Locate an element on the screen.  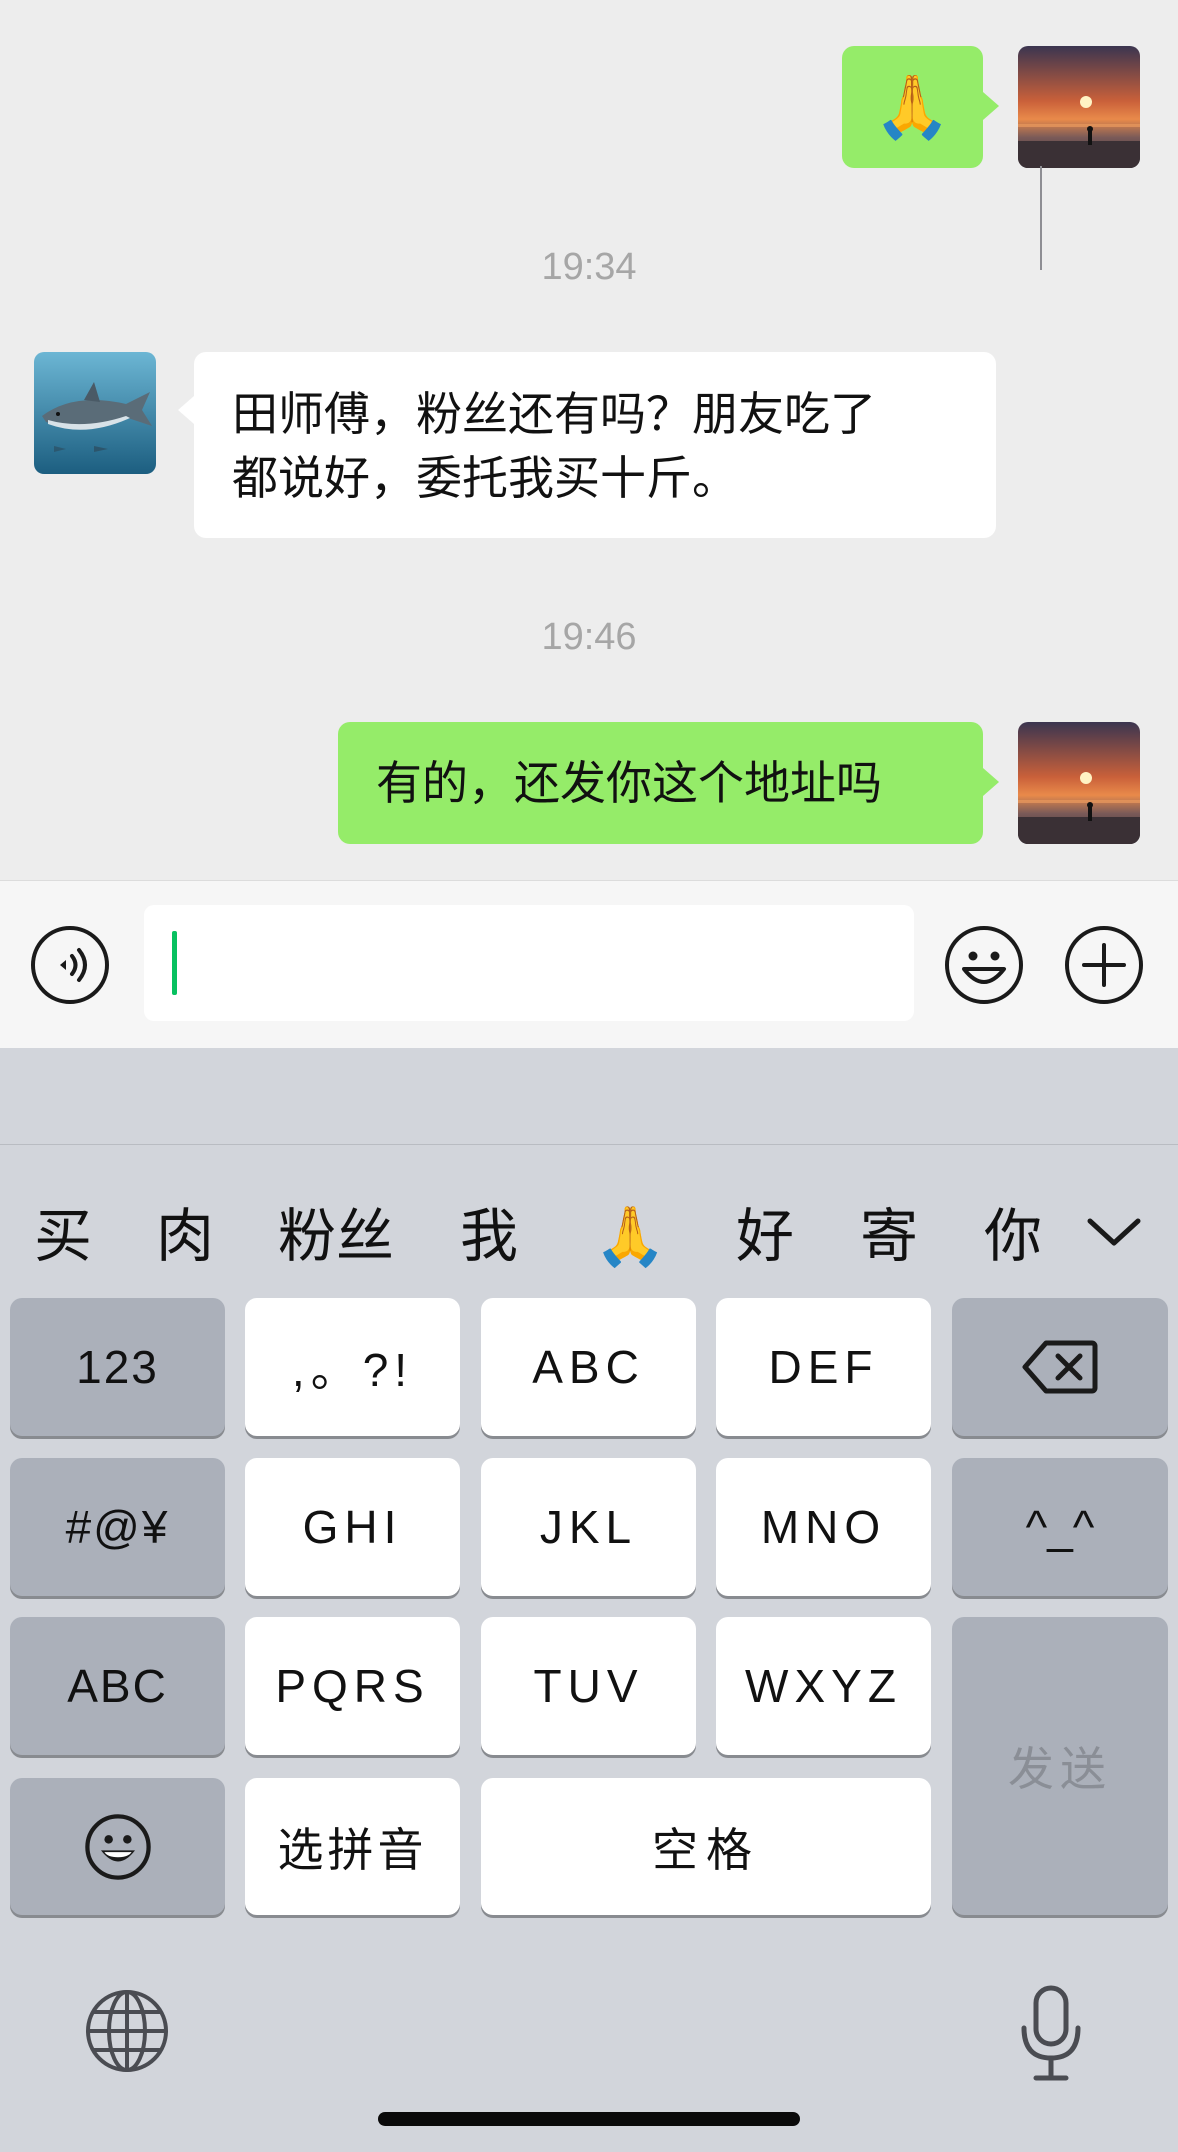
voice-input-button is located at coordinates (70, 965).